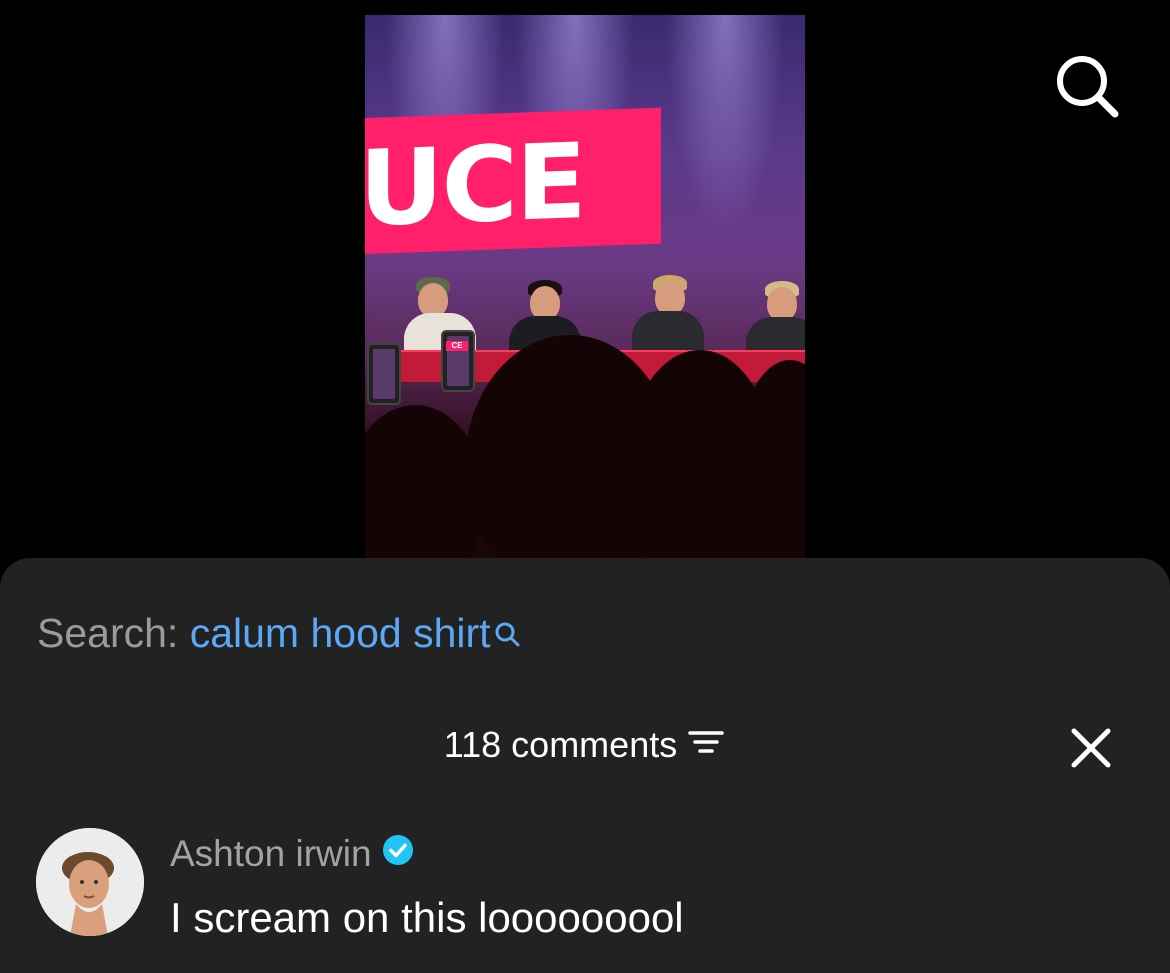 This screenshot has height=973, width=1170. What do you see at coordinates (458, 361) in the screenshot?
I see `phone: CE` at bounding box center [458, 361].